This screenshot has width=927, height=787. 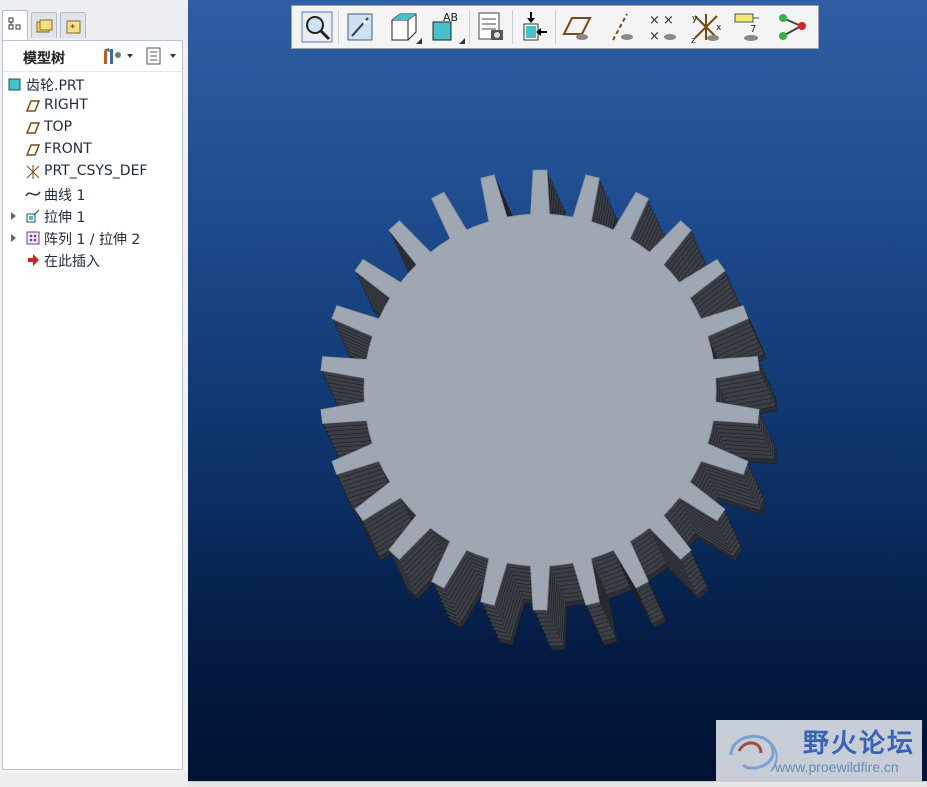 I want to click on datum-point-display-button: × × ×, so click(x=663, y=27).